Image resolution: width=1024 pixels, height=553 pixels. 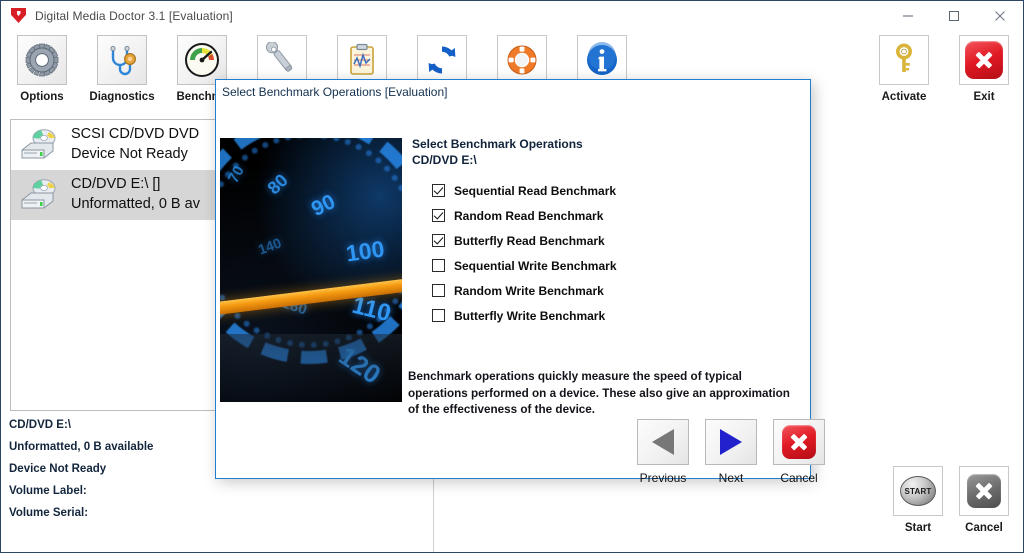 I want to click on toolbar-button-options: Options, so click(x=42, y=69).